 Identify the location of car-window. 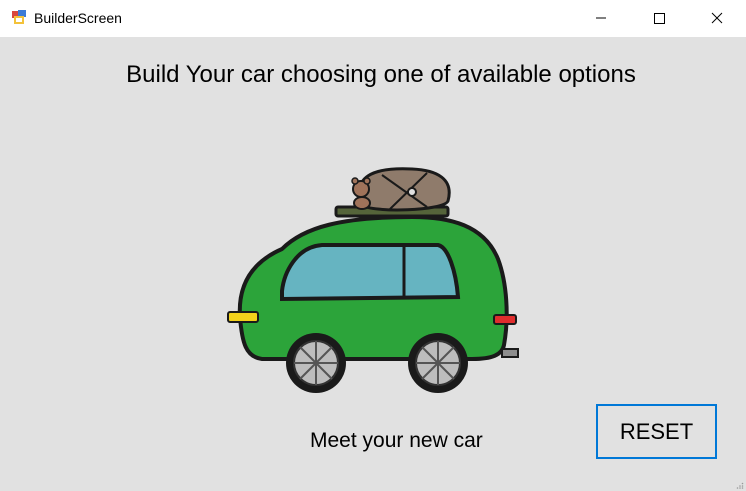
(370, 272).